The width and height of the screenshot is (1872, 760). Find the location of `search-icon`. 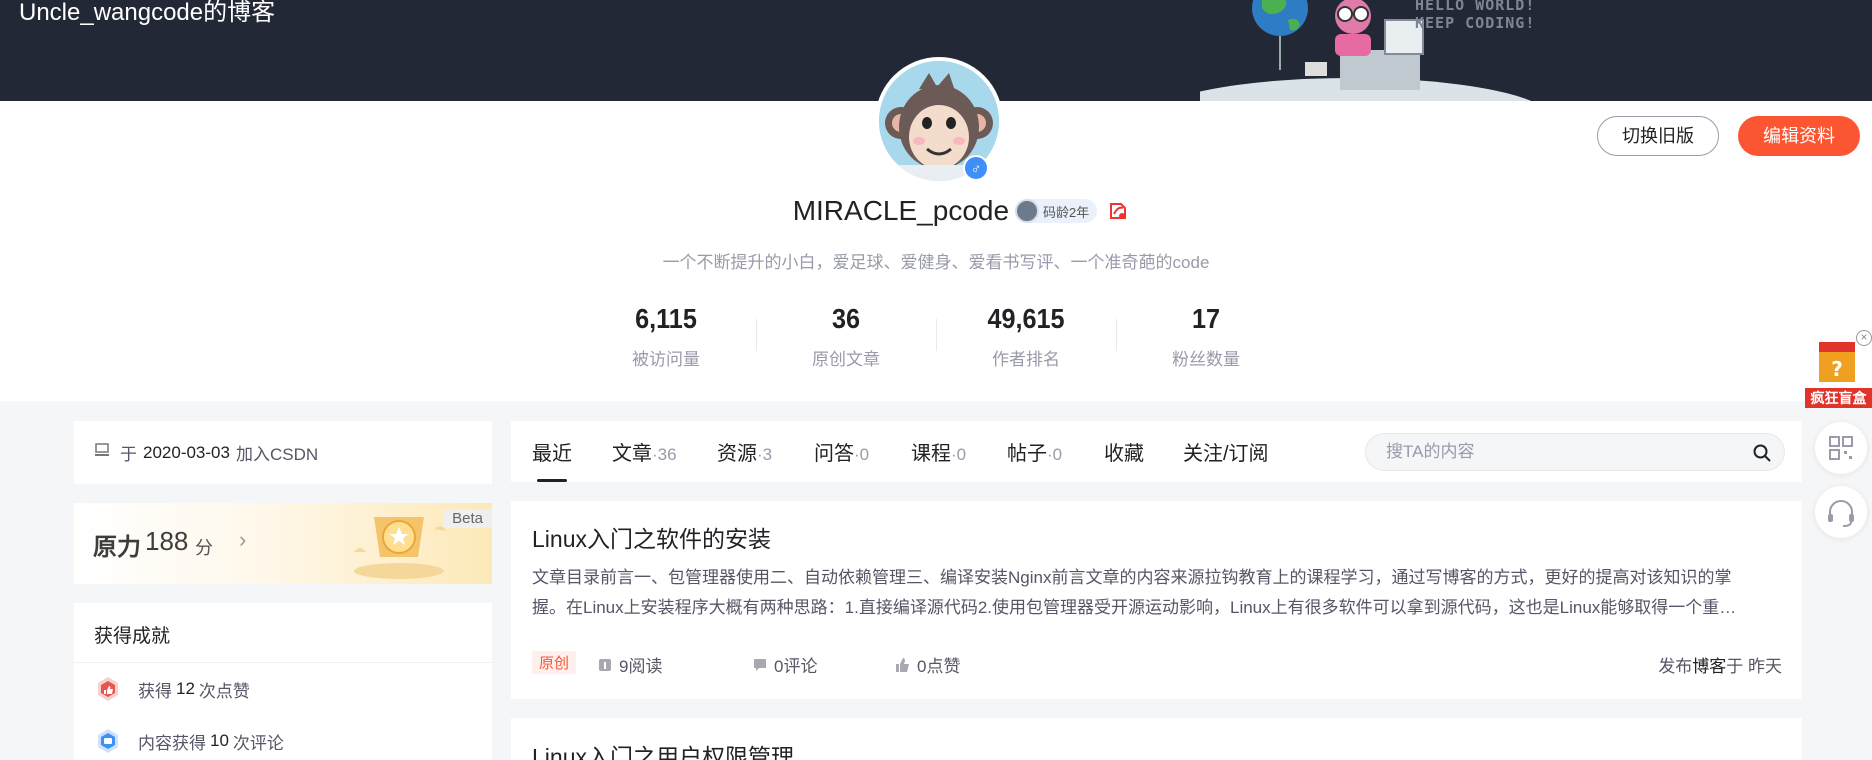

search-icon is located at coordinates (1762, 453).